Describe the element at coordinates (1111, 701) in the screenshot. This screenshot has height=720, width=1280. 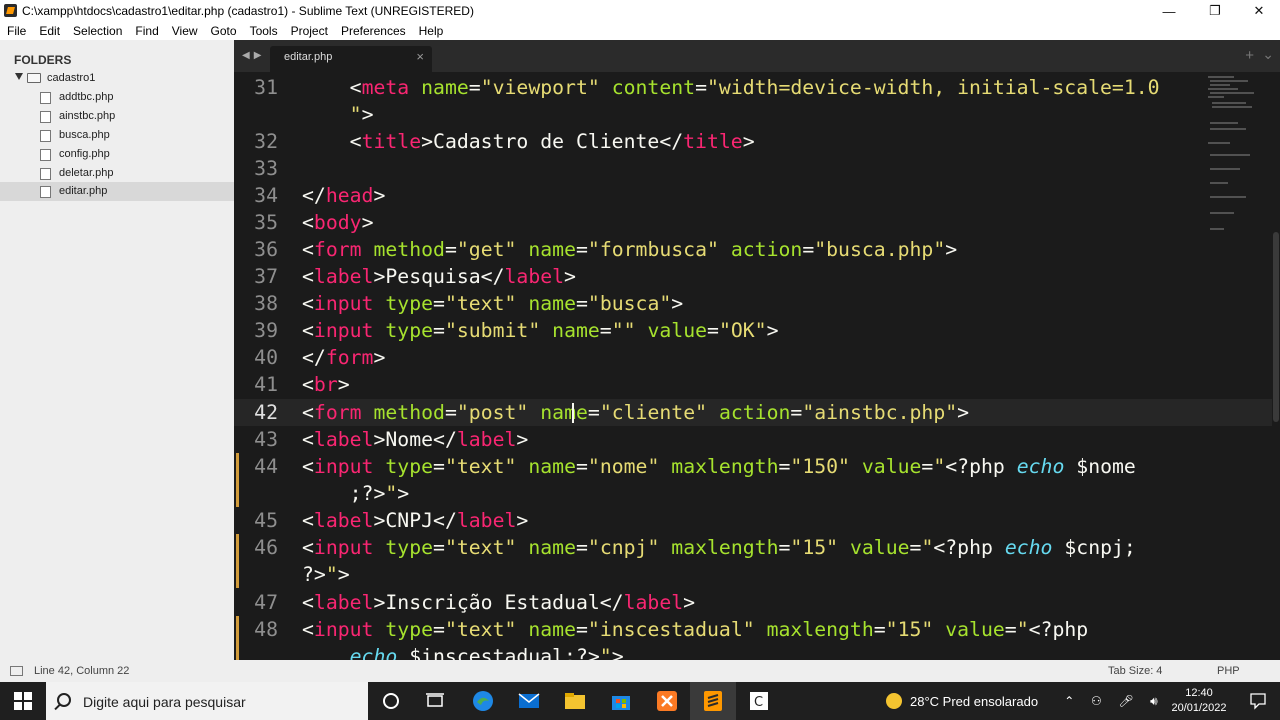
I see `system-tray: ⌃ ⚇ 🎤︎ 🔊︎` at that location.